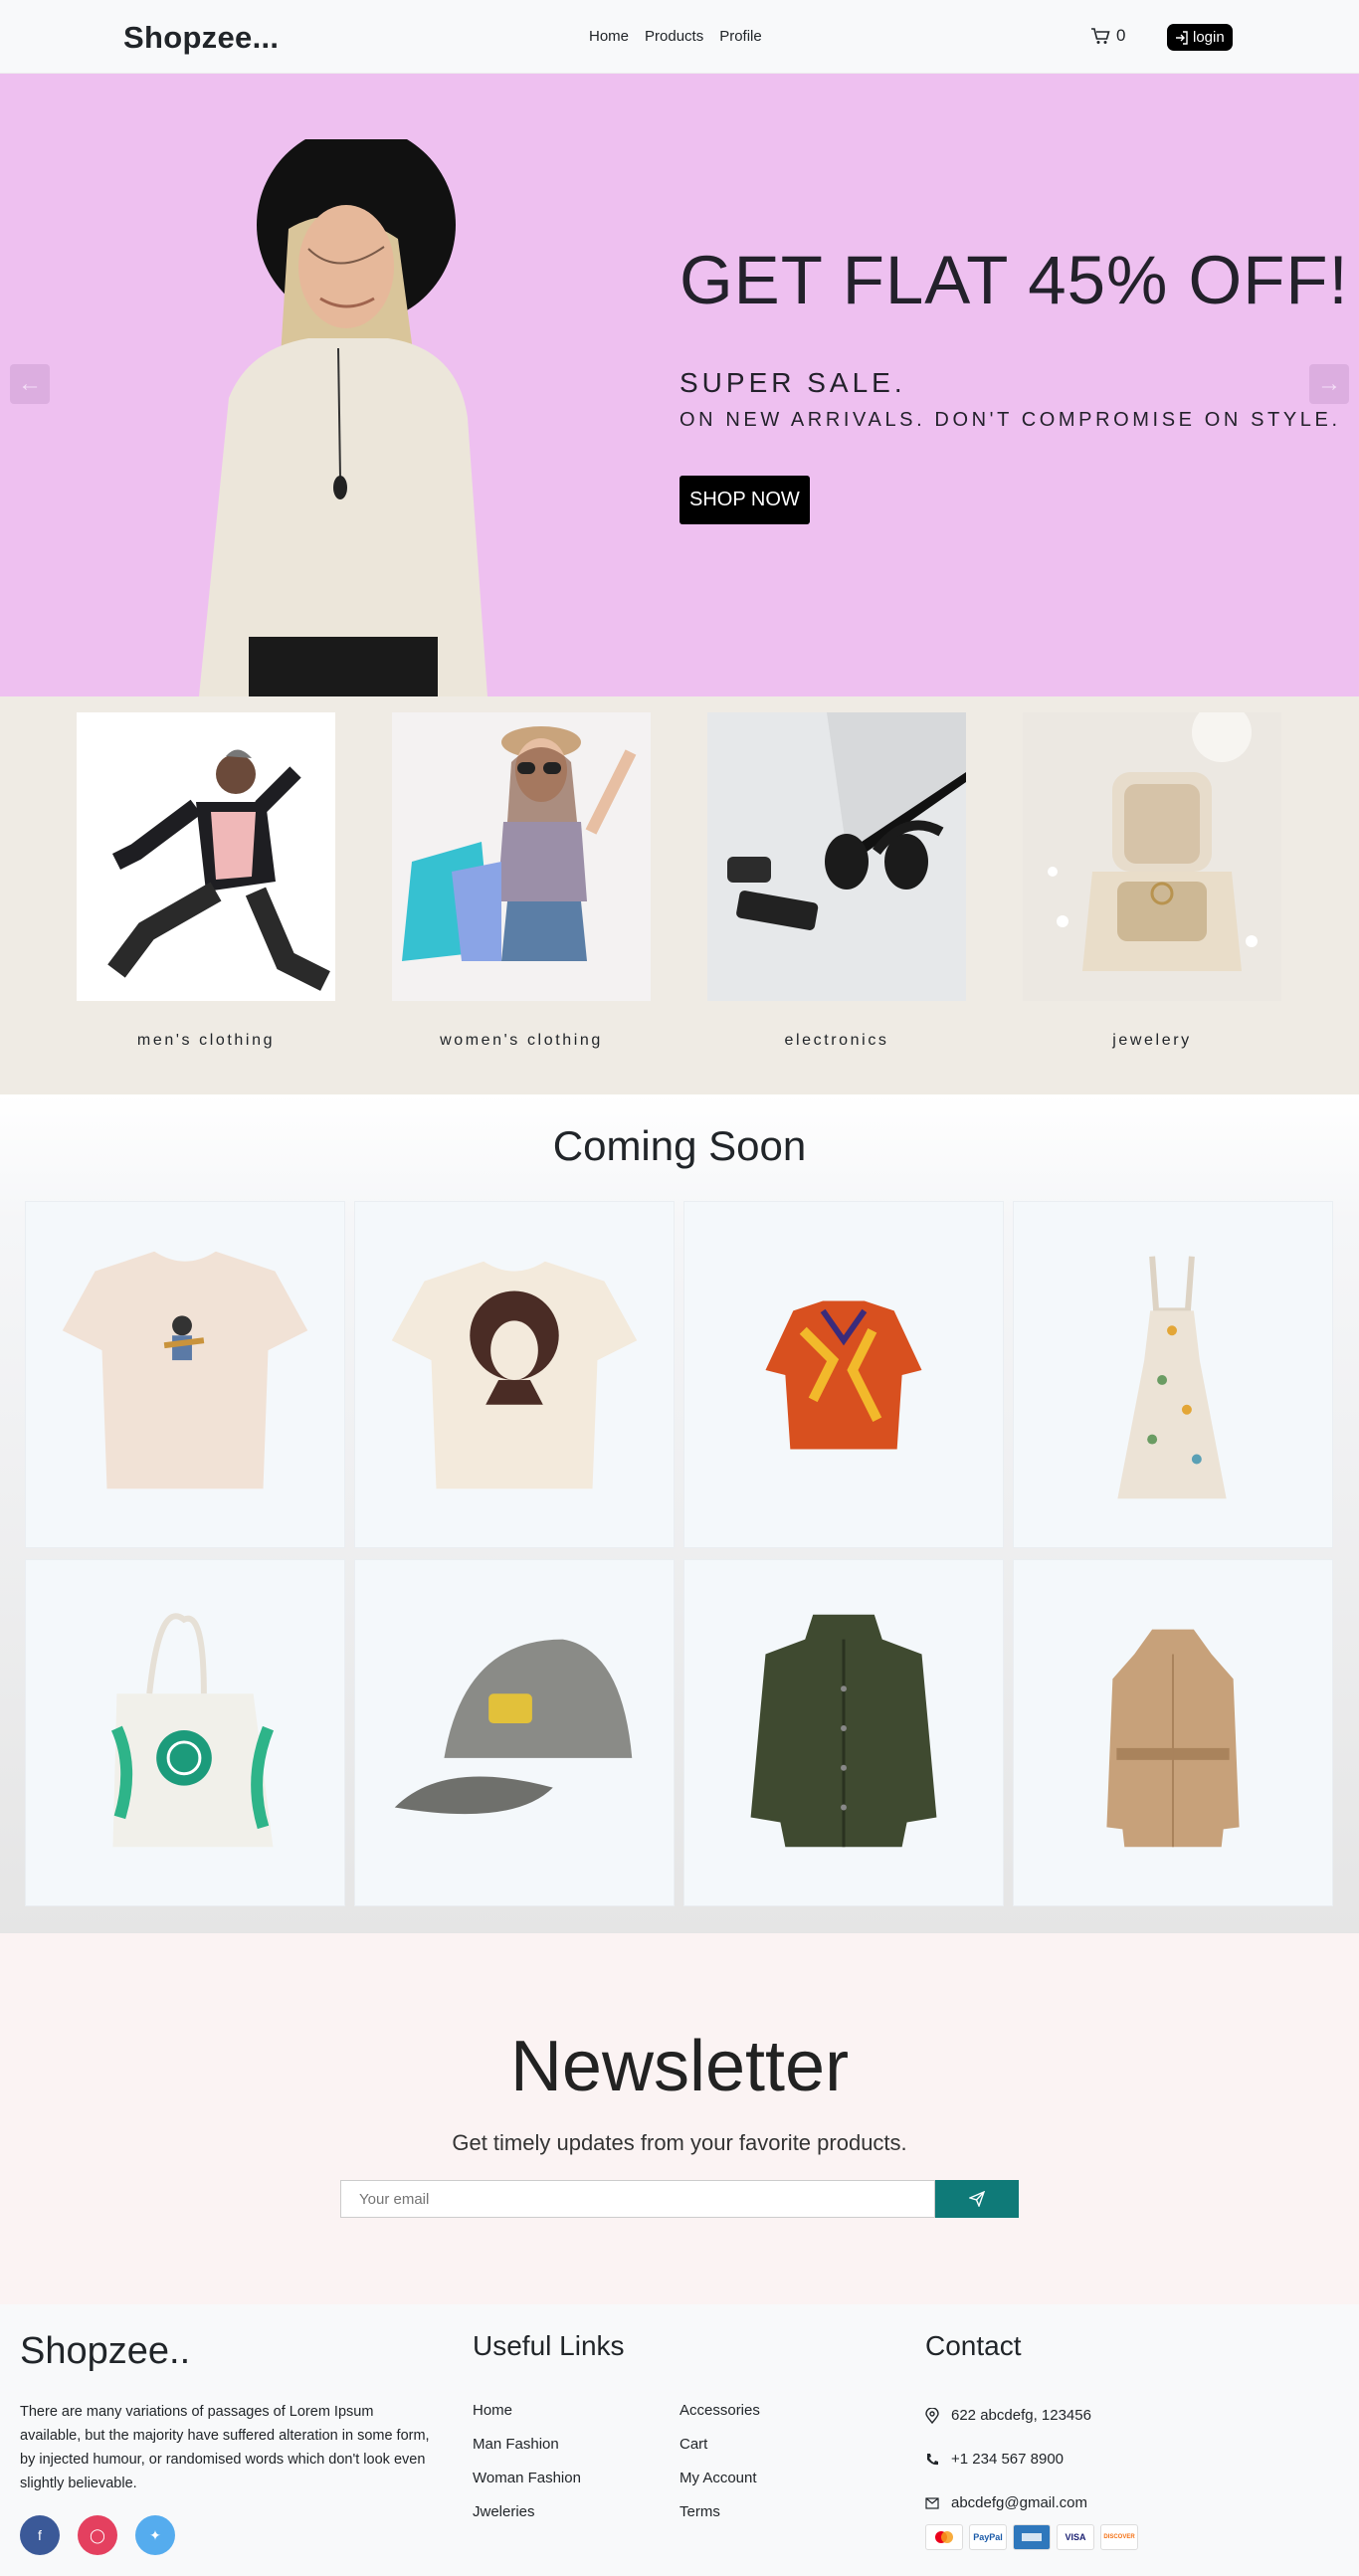 The width and height of the screenshot is (1359, 2576). I want to click on hero-title: GET FLAT 45% OFF!, so click(1014, 280).